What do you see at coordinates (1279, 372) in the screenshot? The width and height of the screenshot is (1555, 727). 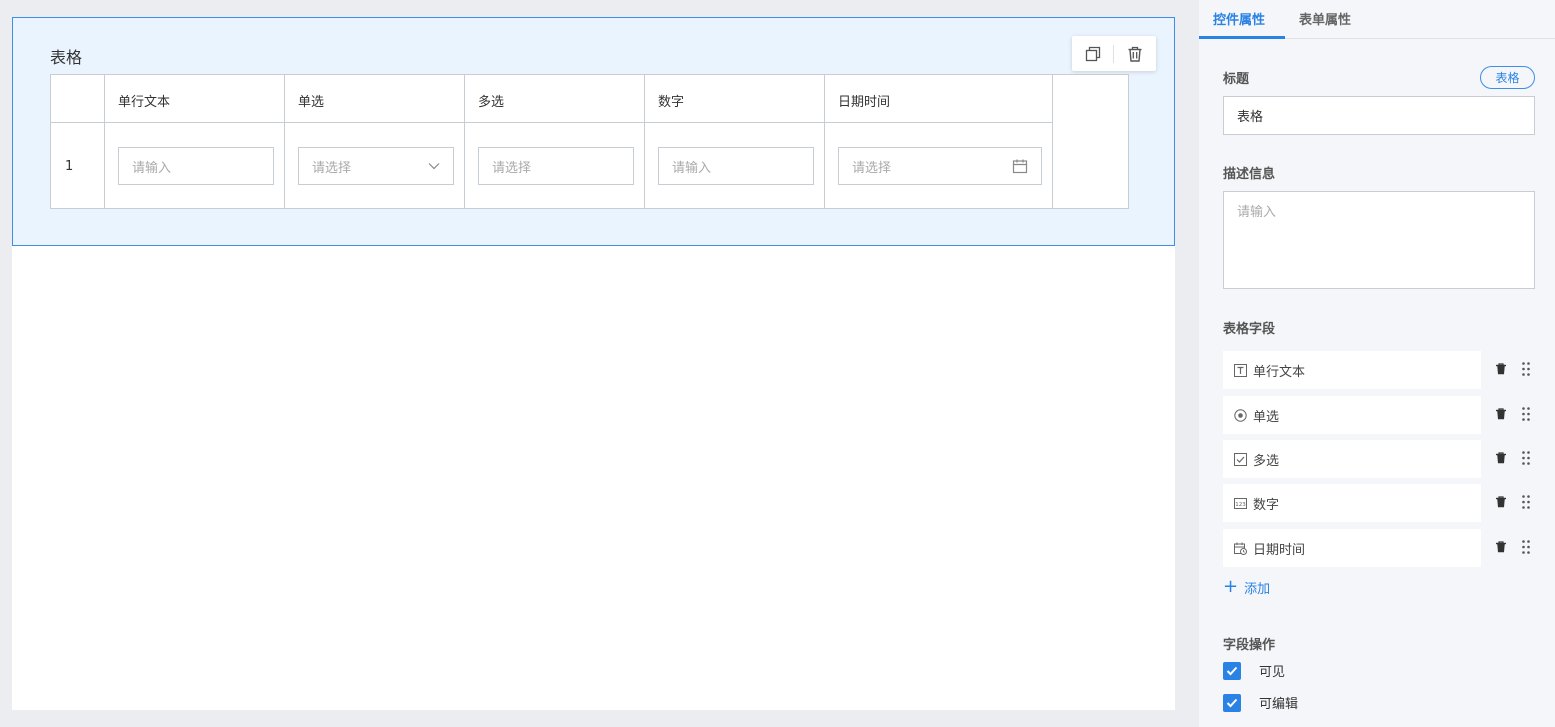 I see `field-label: 单行文本` at bounding box center [1279, 372].